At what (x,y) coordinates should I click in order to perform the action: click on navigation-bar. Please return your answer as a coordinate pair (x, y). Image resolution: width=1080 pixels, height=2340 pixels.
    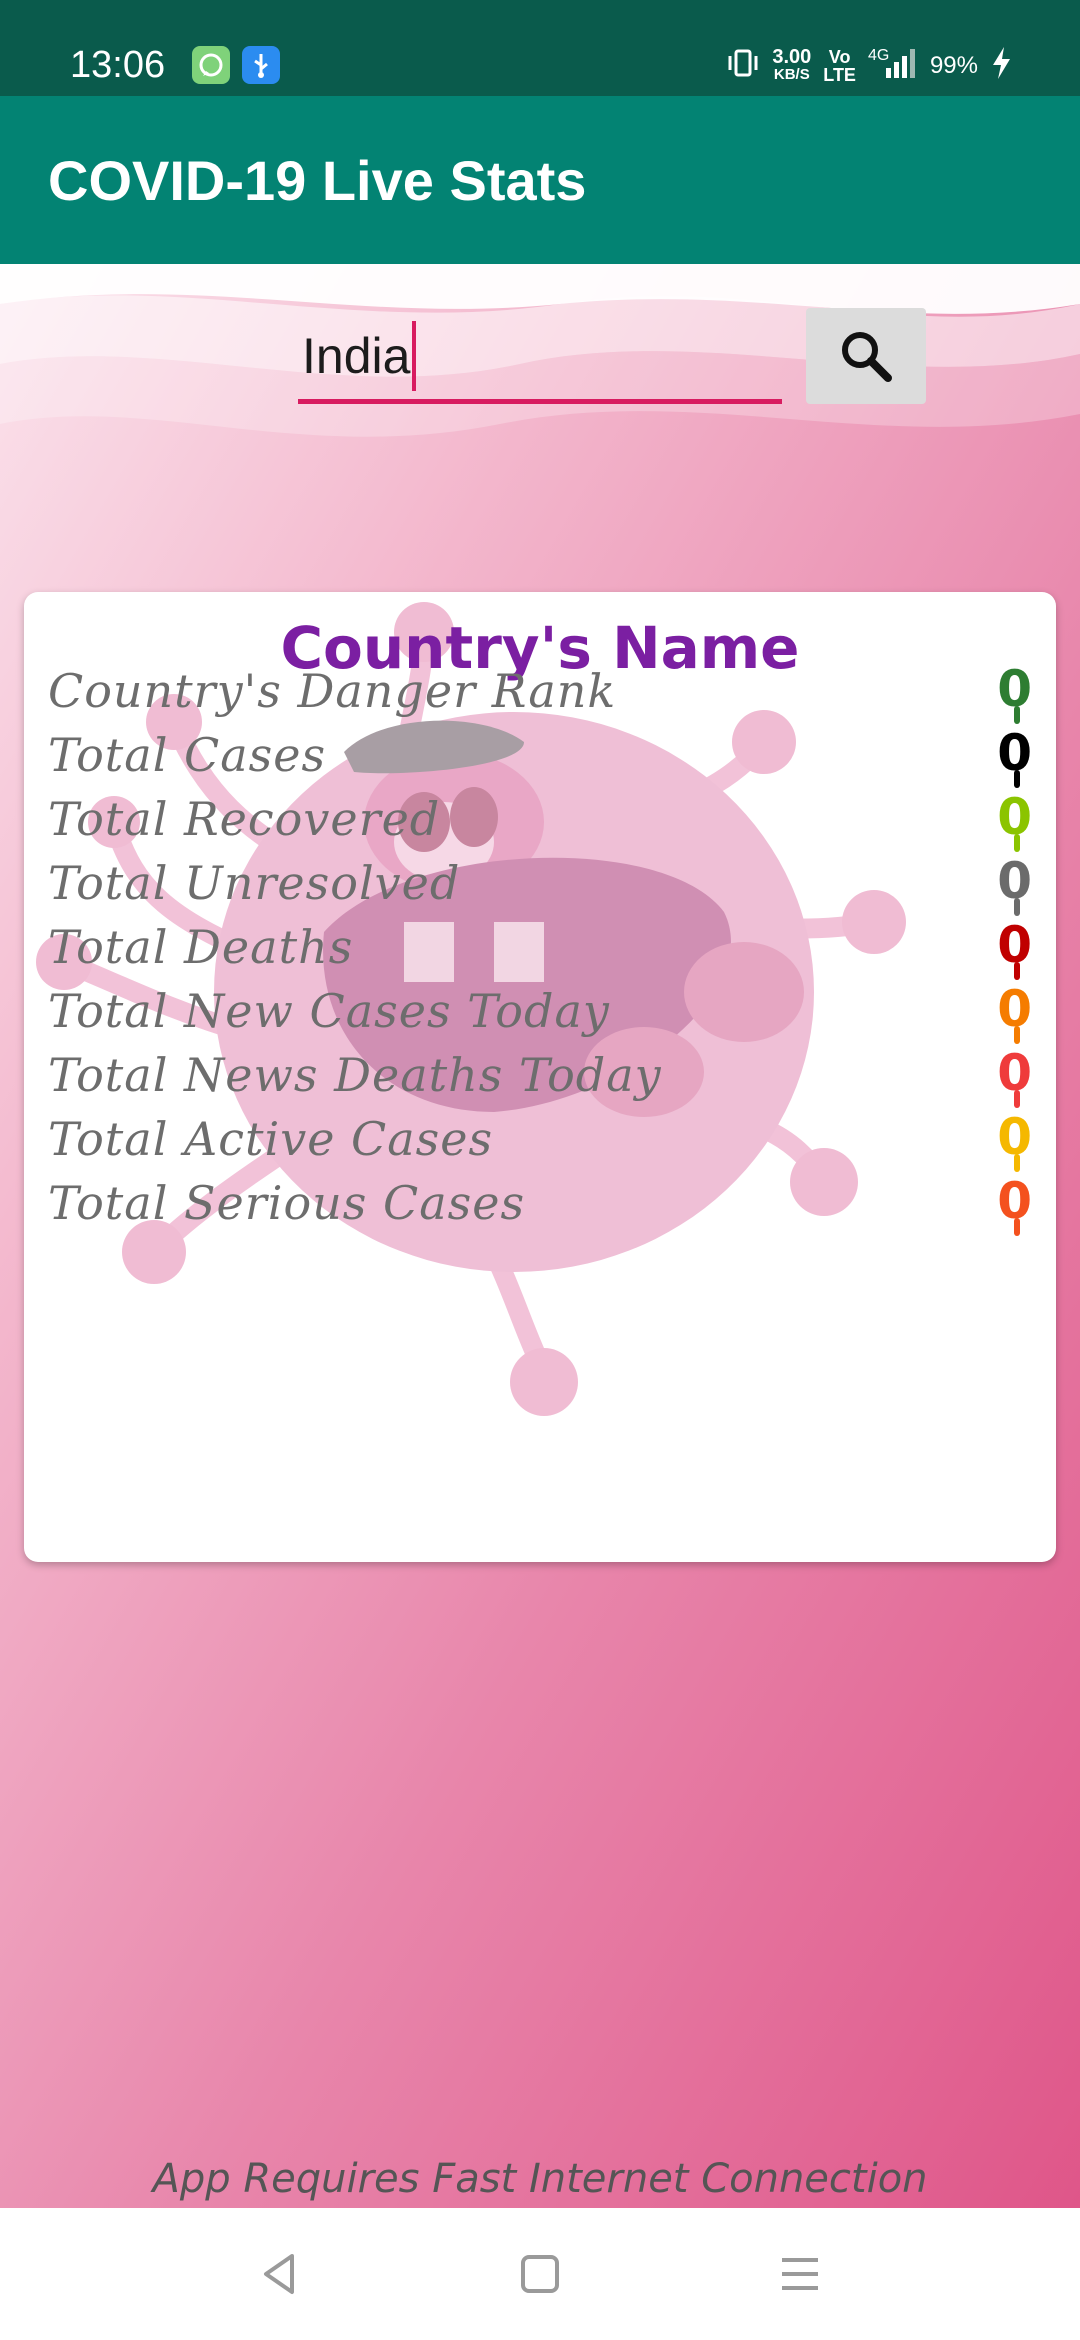
    Looking at the image, I should click on (540, 2274).